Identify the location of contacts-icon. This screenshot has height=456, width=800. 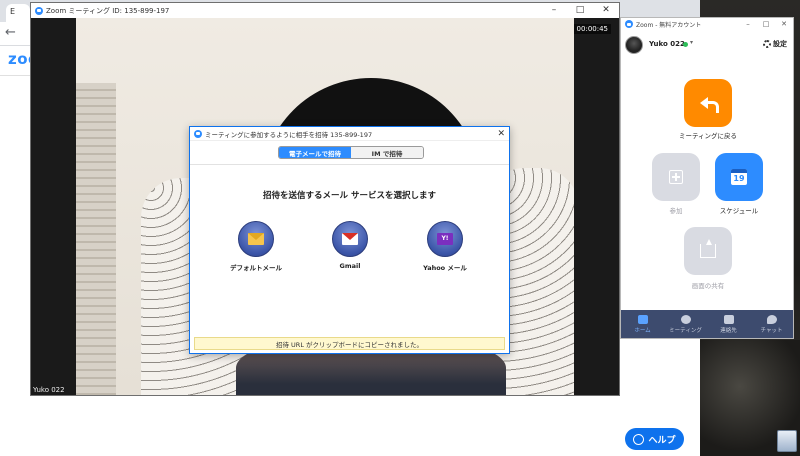
(728, 319).